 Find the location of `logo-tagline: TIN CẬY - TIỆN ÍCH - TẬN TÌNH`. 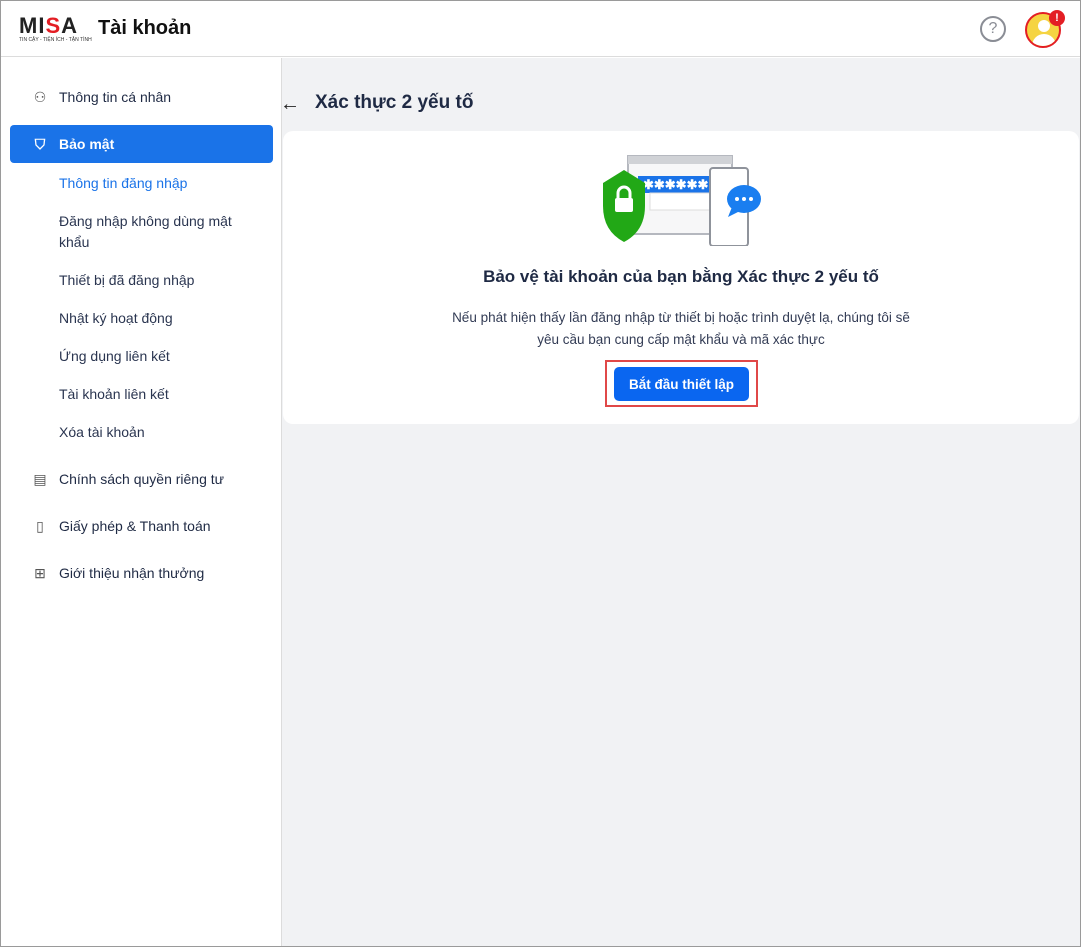

logo-tagline: TIN CẬY - TIỆN ÍCH - TẬN TÌNH is located at coordinates (55, 40).